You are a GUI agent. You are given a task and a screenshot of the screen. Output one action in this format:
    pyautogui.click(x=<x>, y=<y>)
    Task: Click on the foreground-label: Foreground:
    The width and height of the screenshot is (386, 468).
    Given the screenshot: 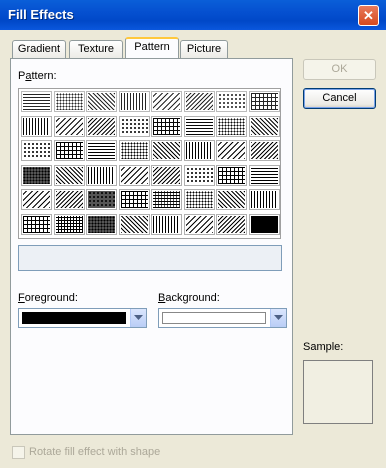 What is the action you would take?
    pyautogui.click(x=48, y=298)
    